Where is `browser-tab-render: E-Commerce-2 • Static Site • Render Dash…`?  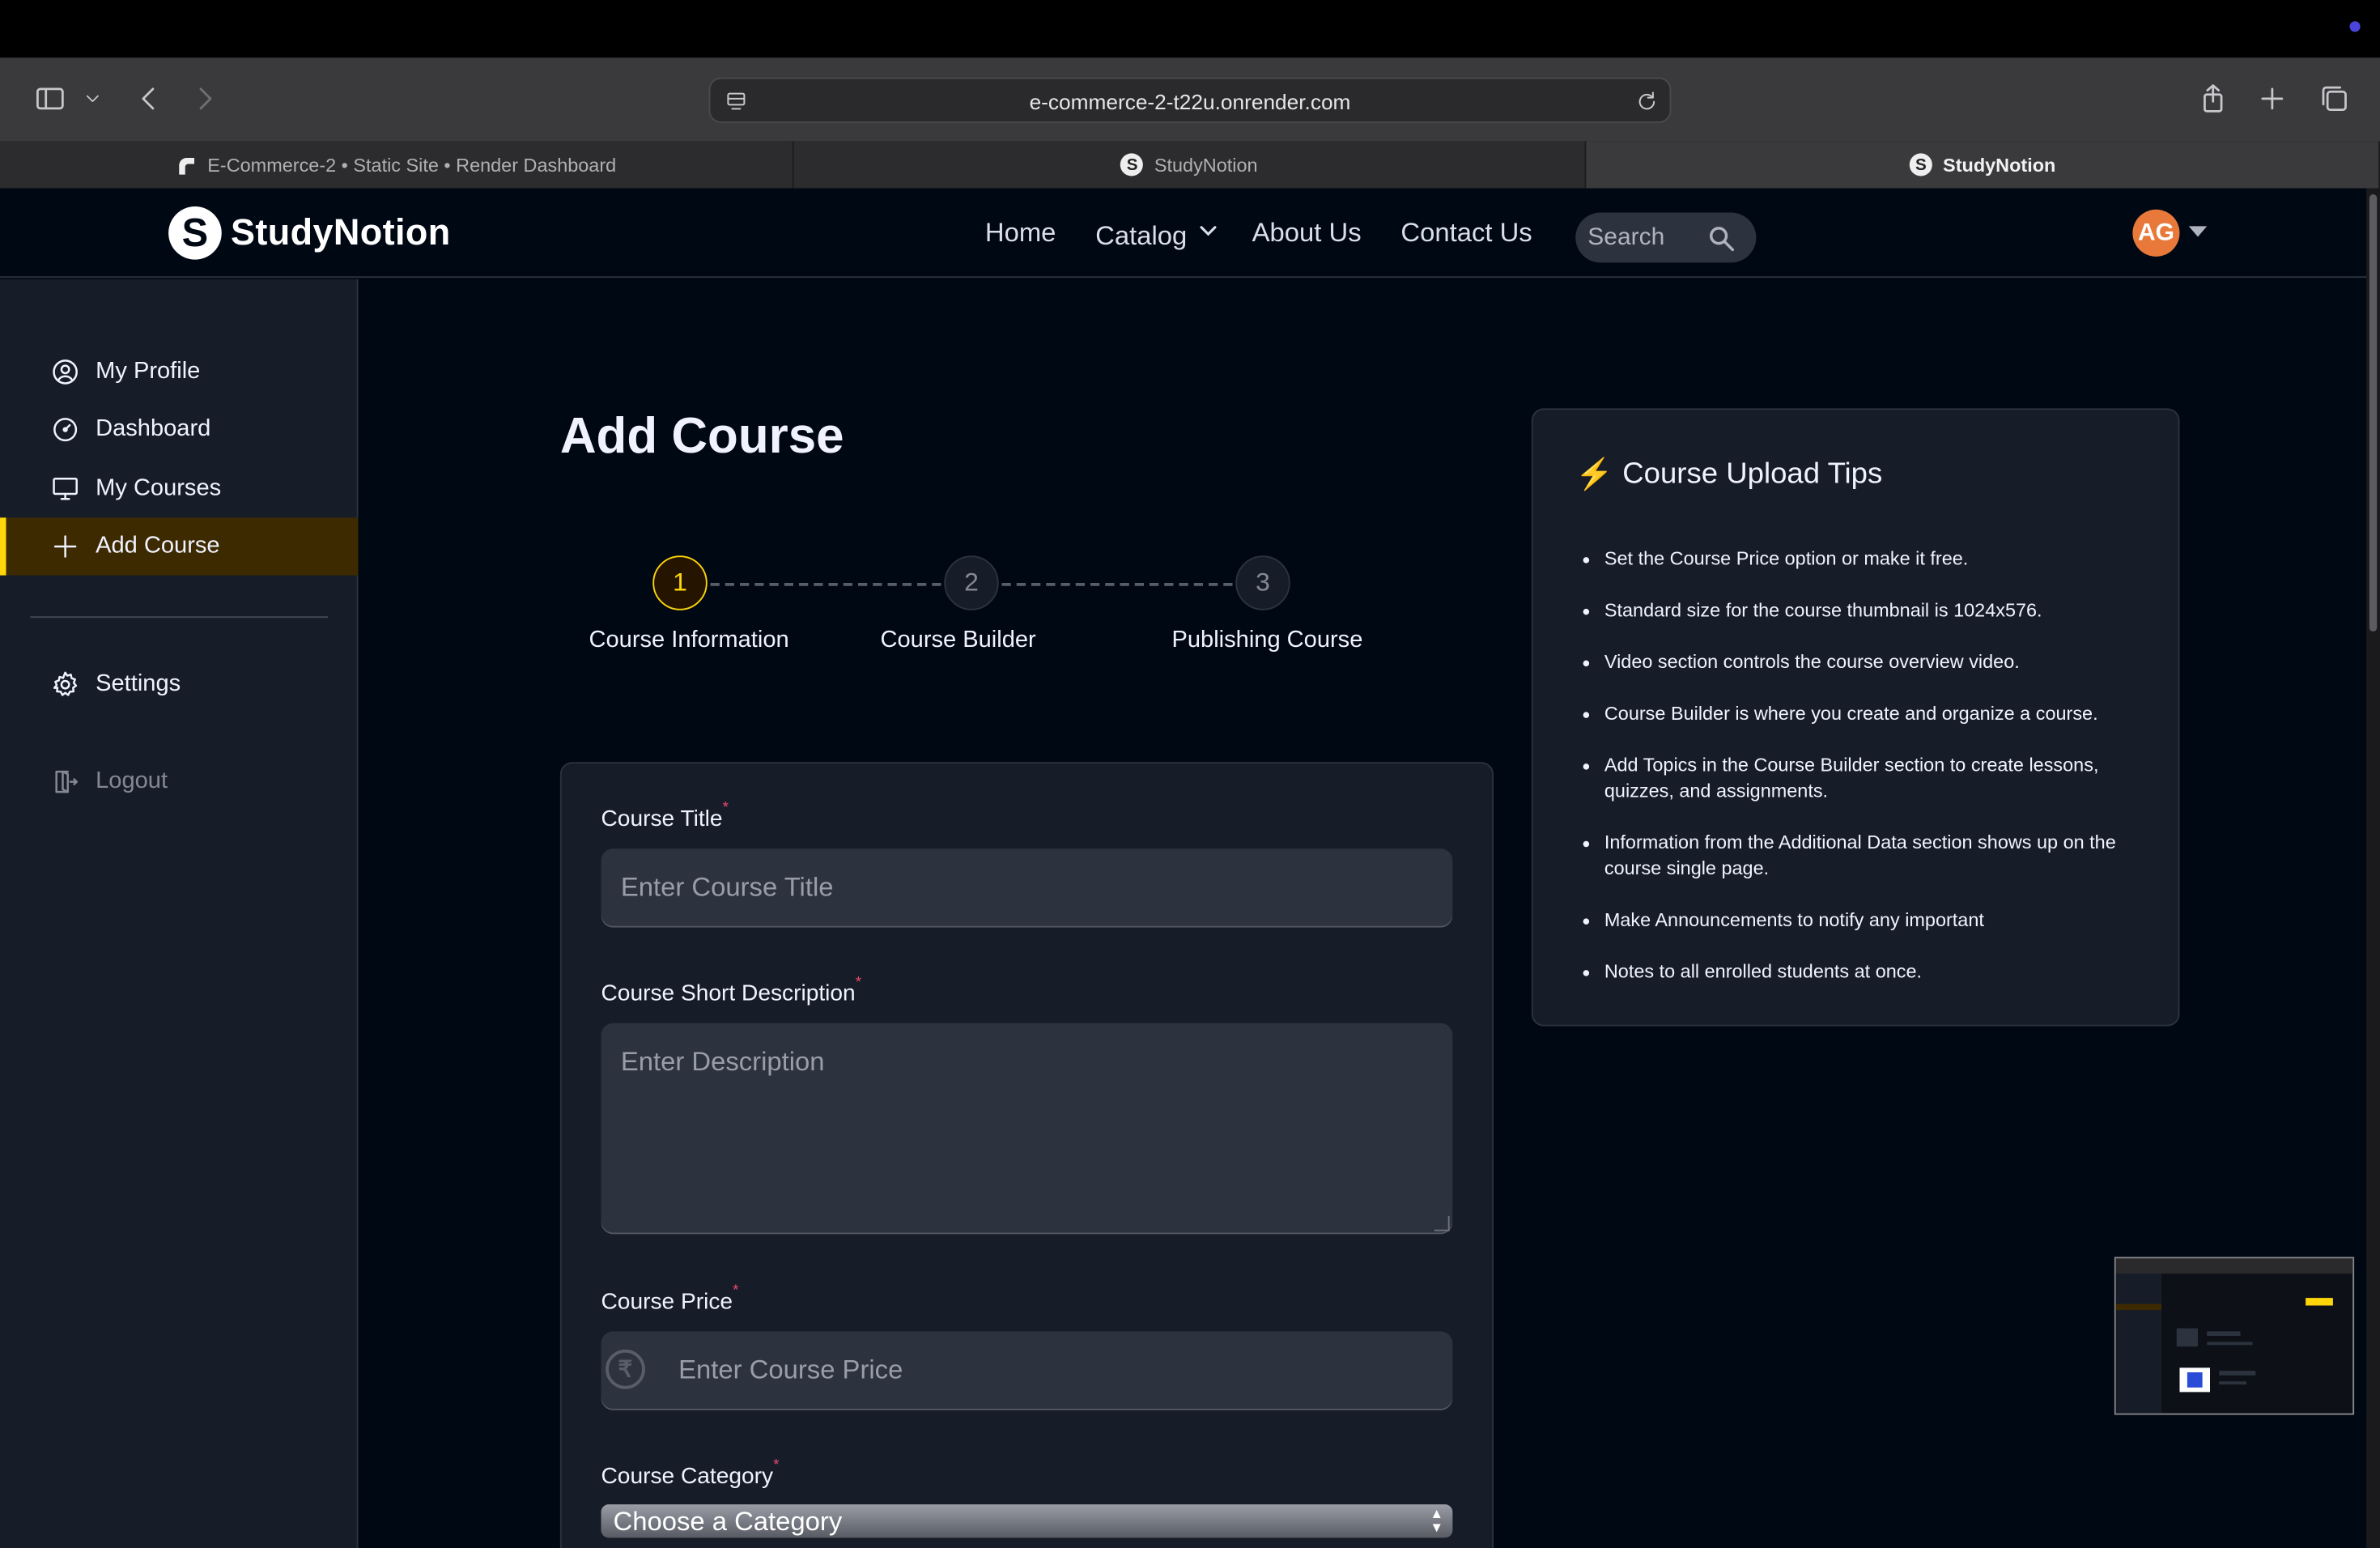
browser-tab-render: E-Commerce-2 • Static Site • Render Dash… is located at coordinates (397, 165).